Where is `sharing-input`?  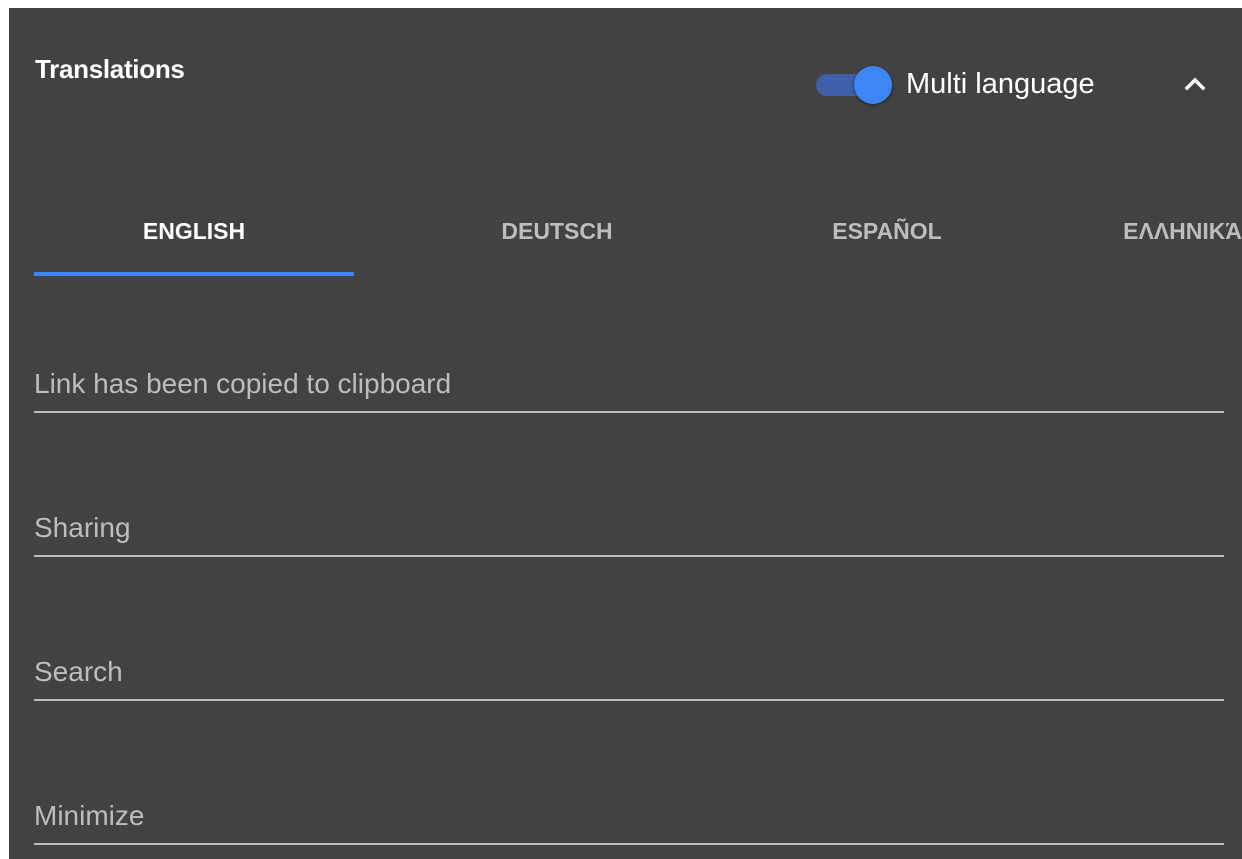 sharing-input is located at coordinates (629, 528).